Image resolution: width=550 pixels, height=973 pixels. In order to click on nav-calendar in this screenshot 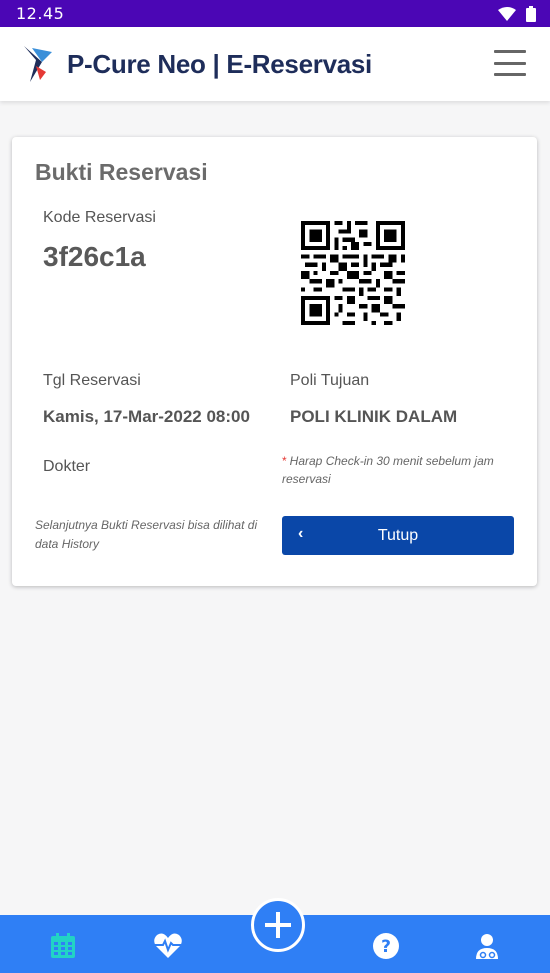, I will do `click(63, 946)`.